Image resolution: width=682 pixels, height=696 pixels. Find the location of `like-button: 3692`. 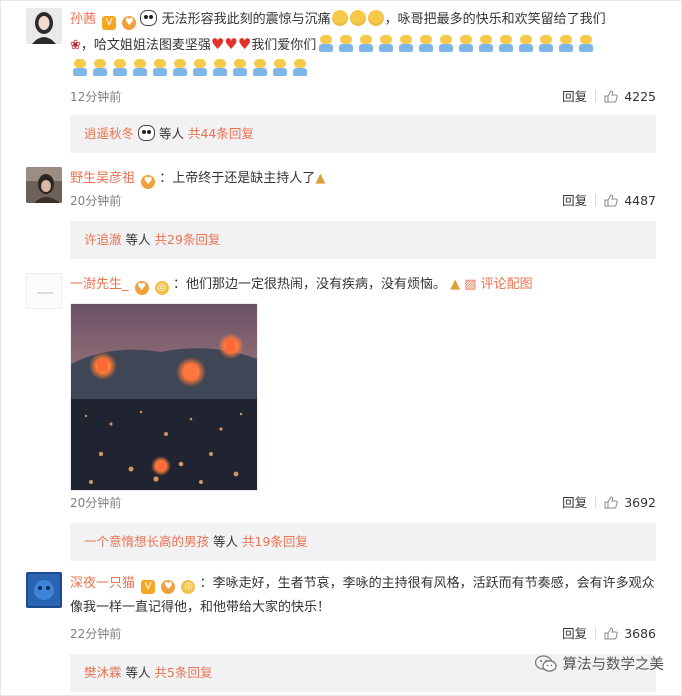

like-button: 3692 is located at coordinates (630, 502).